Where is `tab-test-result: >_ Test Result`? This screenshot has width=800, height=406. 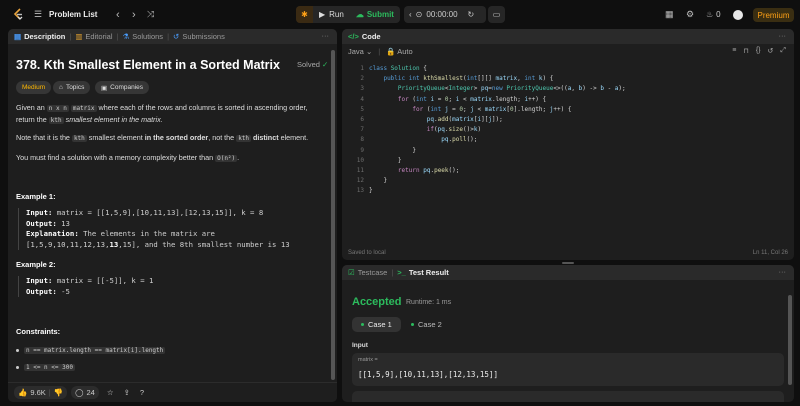
tab-test-result: >_ Test Result is located at coordinates (422, 272).